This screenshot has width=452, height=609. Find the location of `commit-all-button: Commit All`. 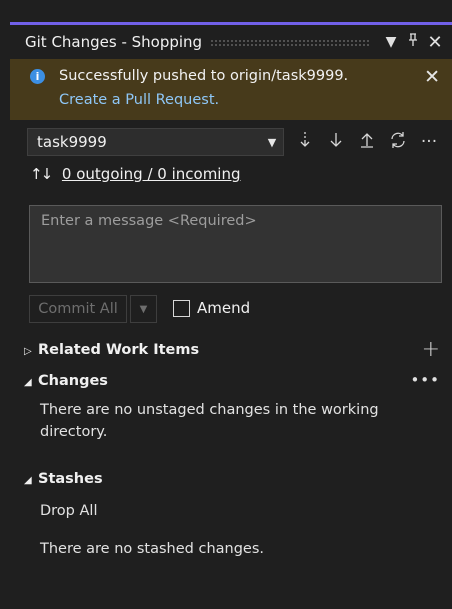

commit-all-button: Commit All is located at coordinates (78, 309).